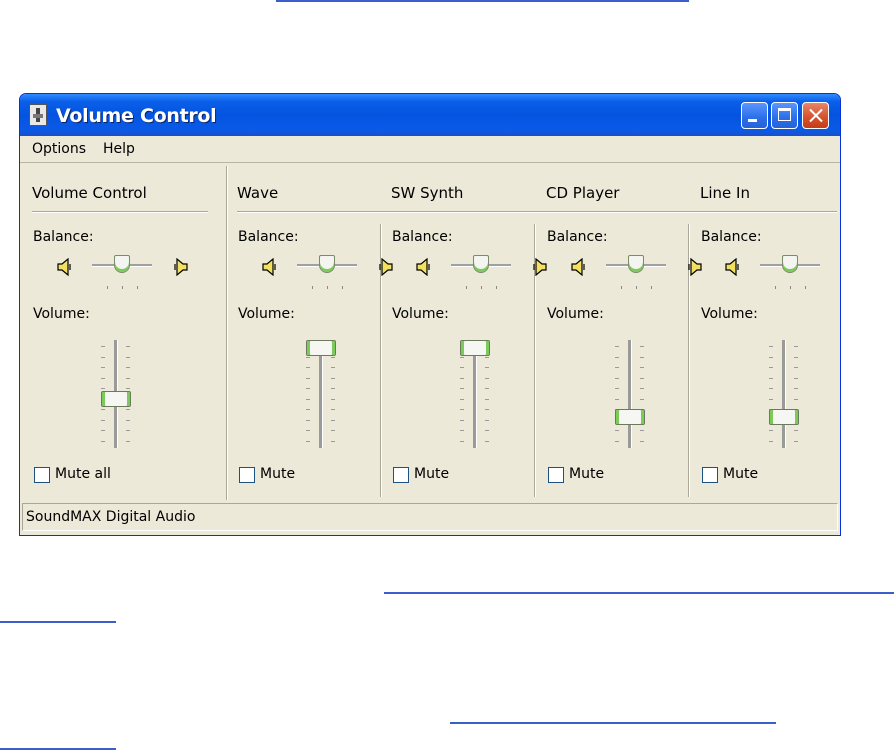 Image resolution: width=896 pixels, height=752 pixels. Describe the element at coordinates (120, 212) in the screenshot. I see `header-separator-main` at that location.